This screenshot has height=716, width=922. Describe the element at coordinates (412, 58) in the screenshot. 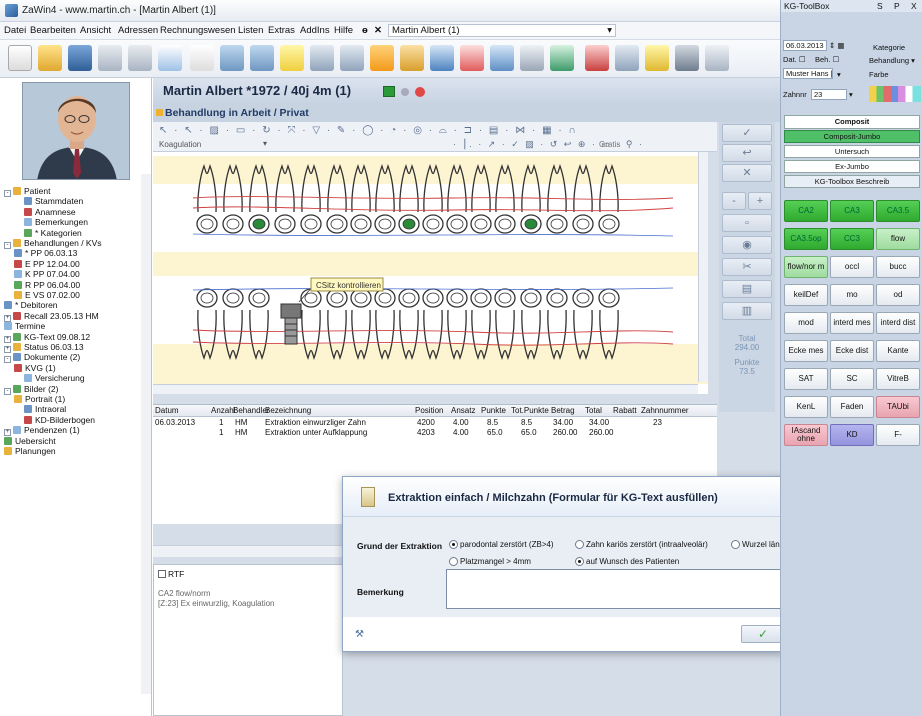

I see `clock-icon` at that location.